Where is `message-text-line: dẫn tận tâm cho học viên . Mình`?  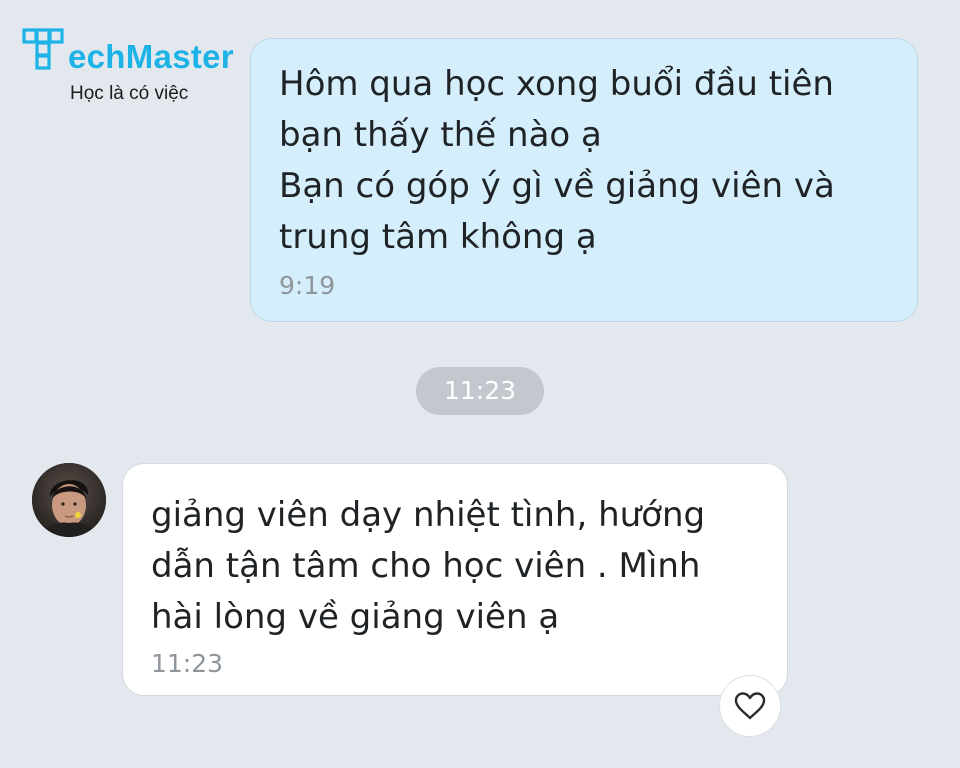 message-text-line: dẫn tận tâm cho học viên . Mình is located at coordinates (426, 566).